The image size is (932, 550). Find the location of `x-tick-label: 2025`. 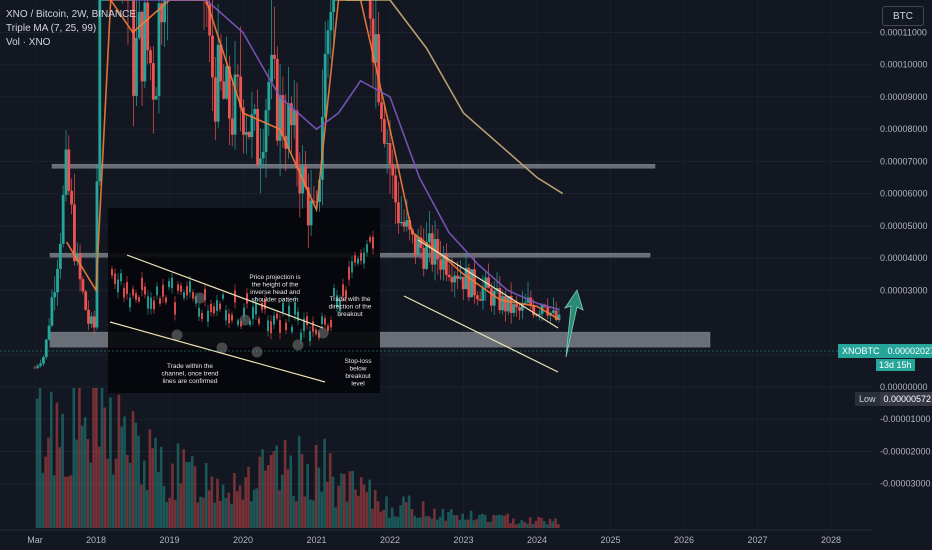

x-tick-label: 2025 is located at coordinates (610, 540).